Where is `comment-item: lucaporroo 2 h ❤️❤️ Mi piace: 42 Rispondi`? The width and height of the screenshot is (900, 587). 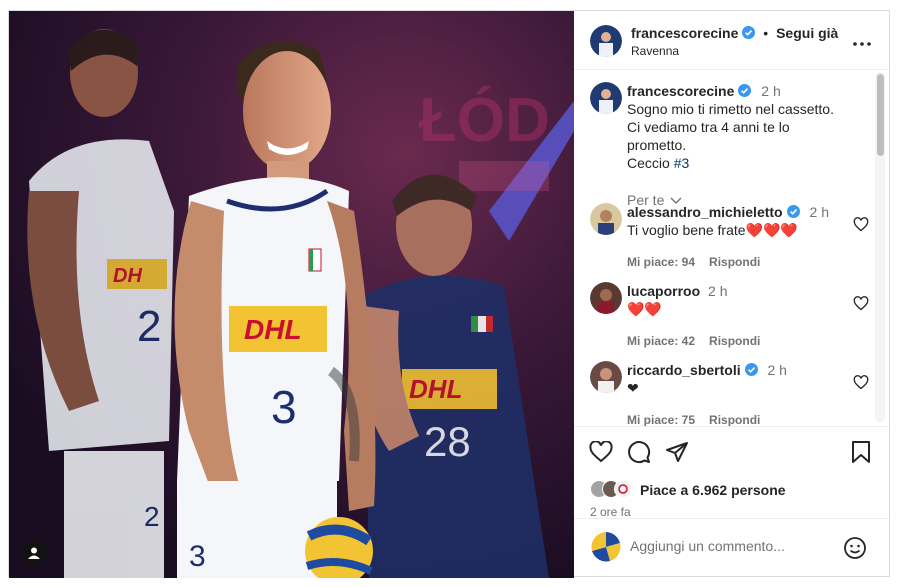 comment-item: lucaporroo 2 h ❤️❤️ Mi piace: 42 Rispondi is located at coordinates (729, 317).